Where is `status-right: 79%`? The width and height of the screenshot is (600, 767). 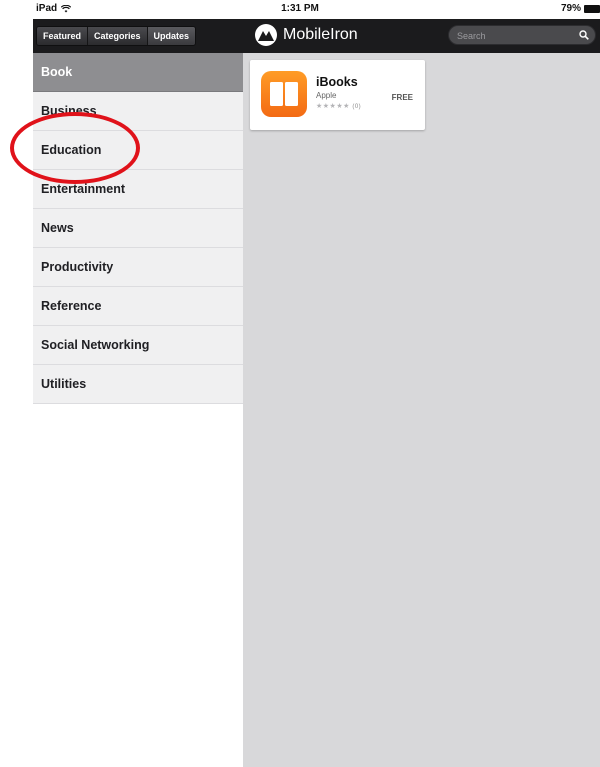
status-right: 79% is located at coordinates (580, 8).